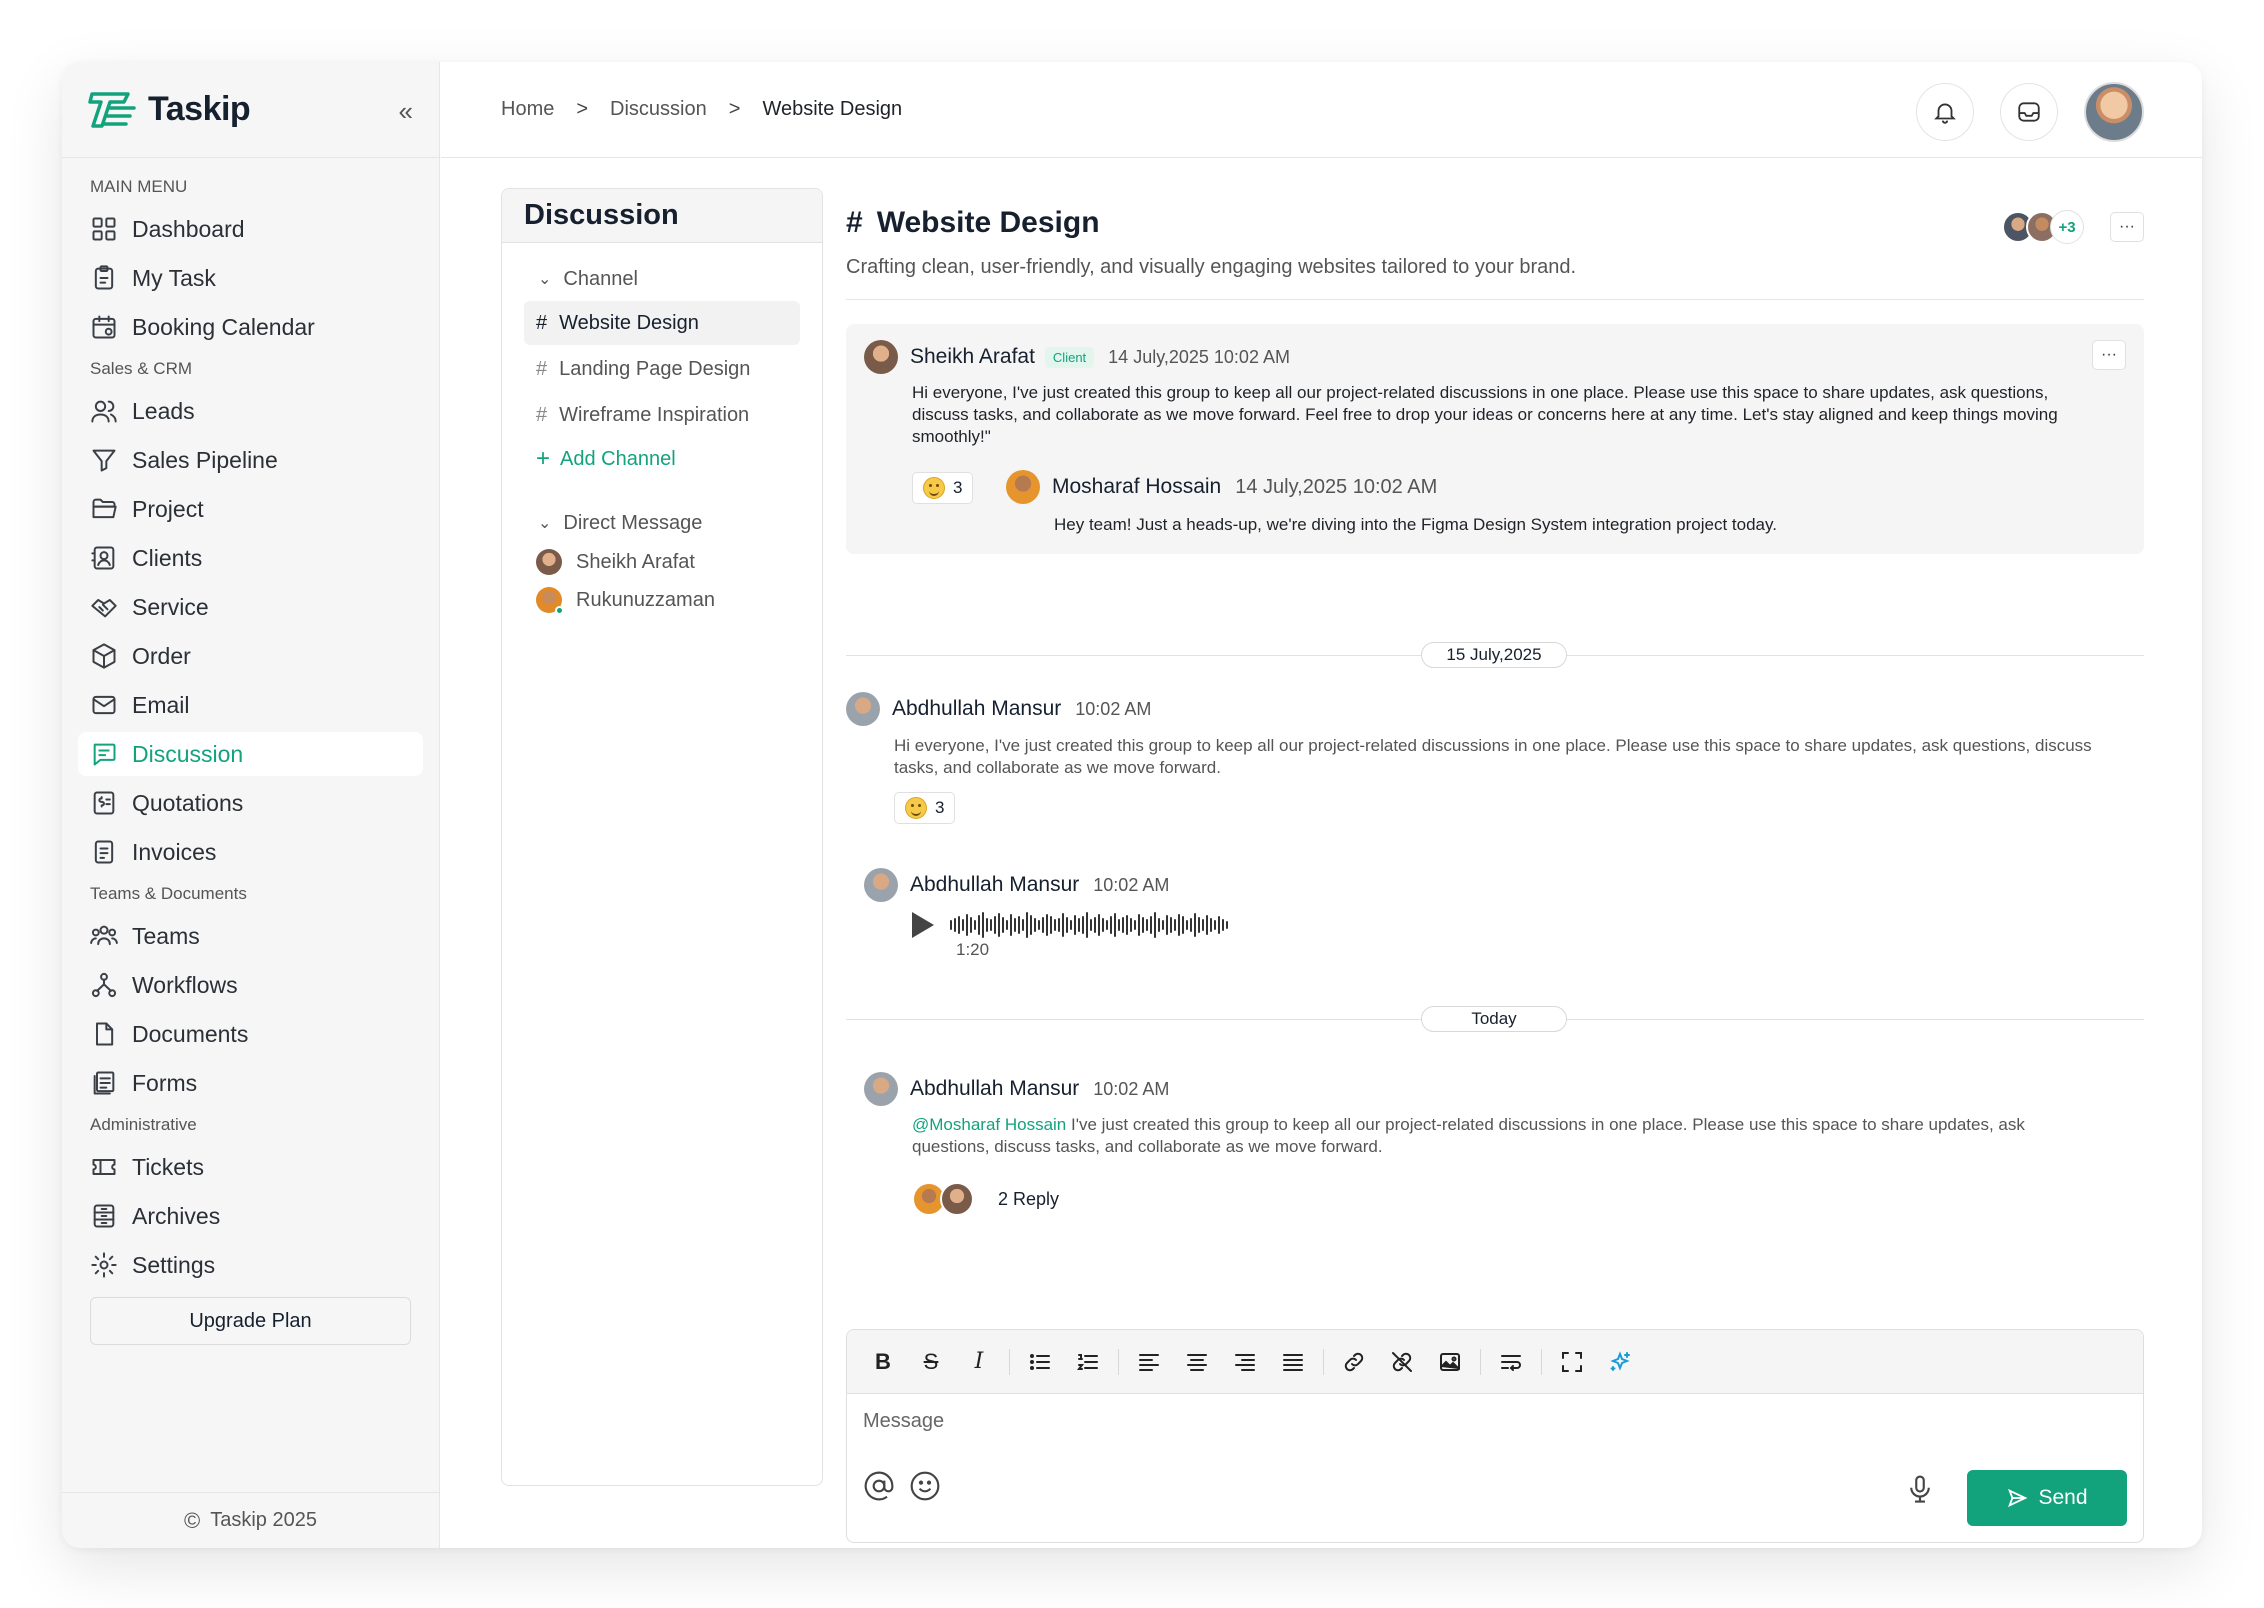 The image size is (2264, 1608). Describe the element at coordinates (1197, 1362) in the screenshot. I see `align-center-button` at that location.